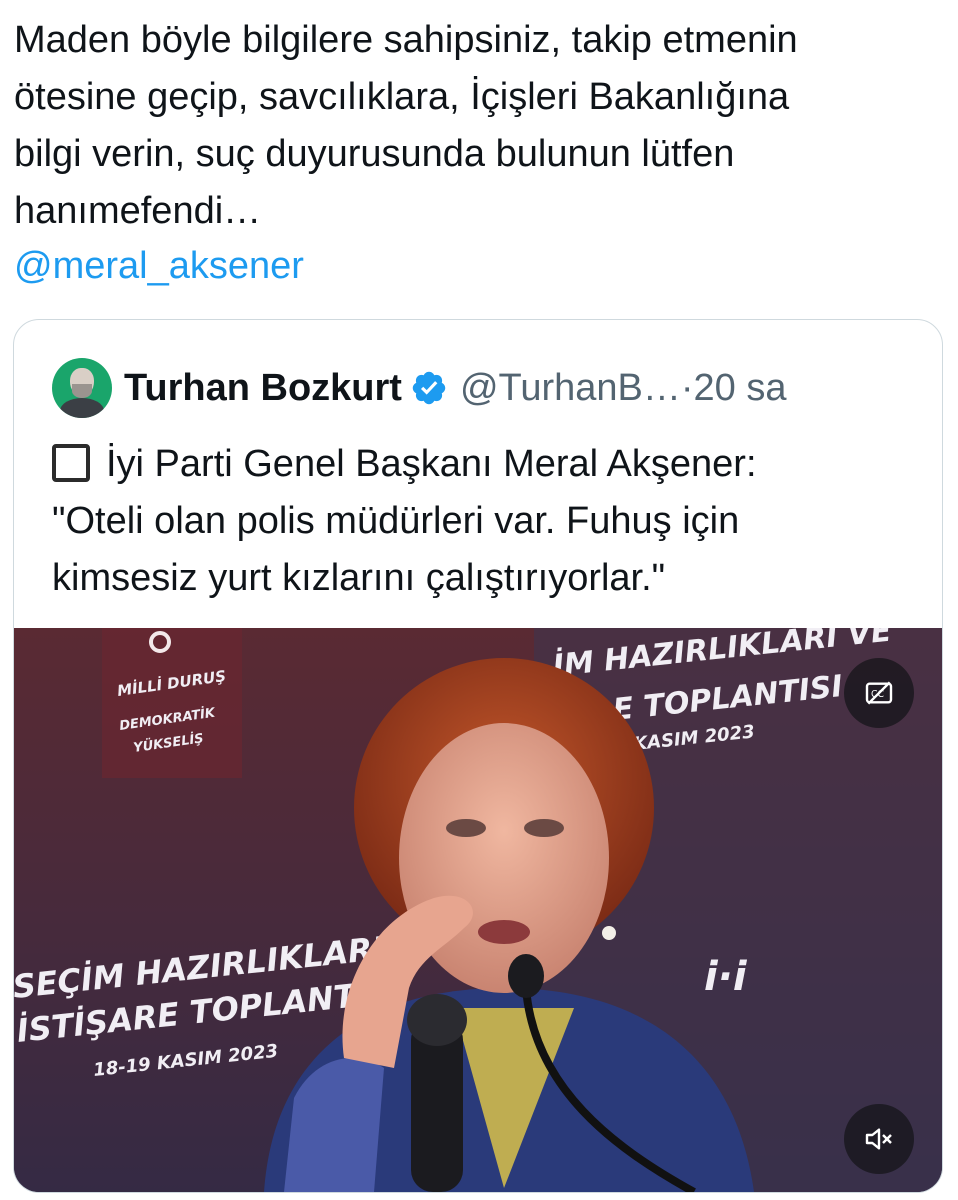 Image resolution: width=958 pixels, height=1200 pixels. I want to click on black-square-button-icon, so click(71, 463).